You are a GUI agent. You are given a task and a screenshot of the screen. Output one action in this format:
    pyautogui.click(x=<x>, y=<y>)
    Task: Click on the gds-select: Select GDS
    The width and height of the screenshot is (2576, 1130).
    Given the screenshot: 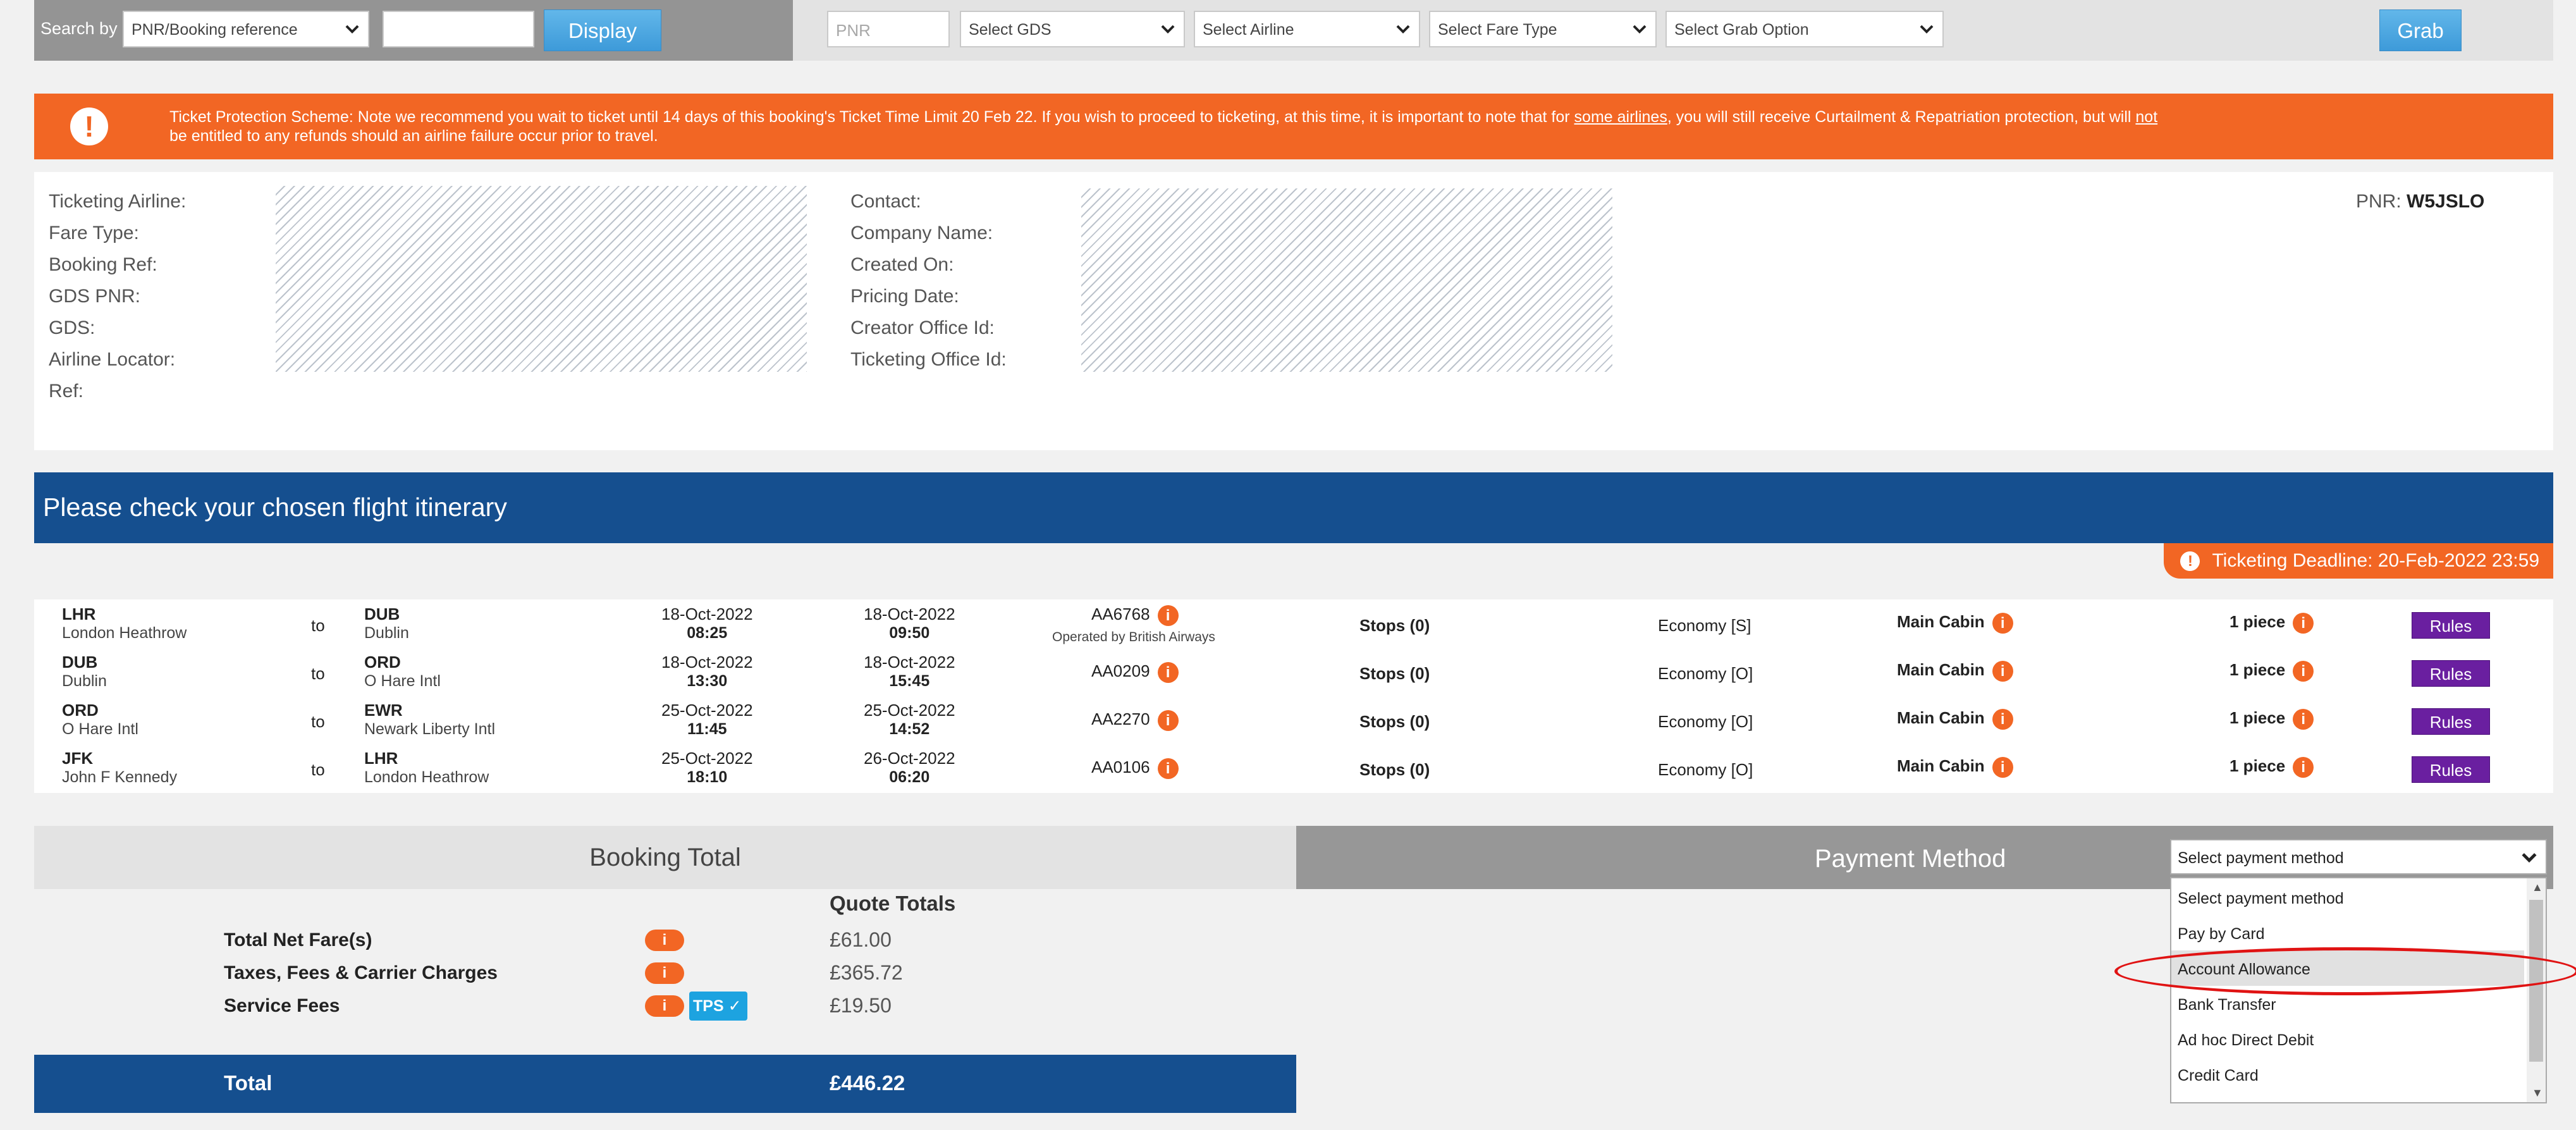 What is the action you would take?
    pyautogui.click(x=1072, y=29)
    